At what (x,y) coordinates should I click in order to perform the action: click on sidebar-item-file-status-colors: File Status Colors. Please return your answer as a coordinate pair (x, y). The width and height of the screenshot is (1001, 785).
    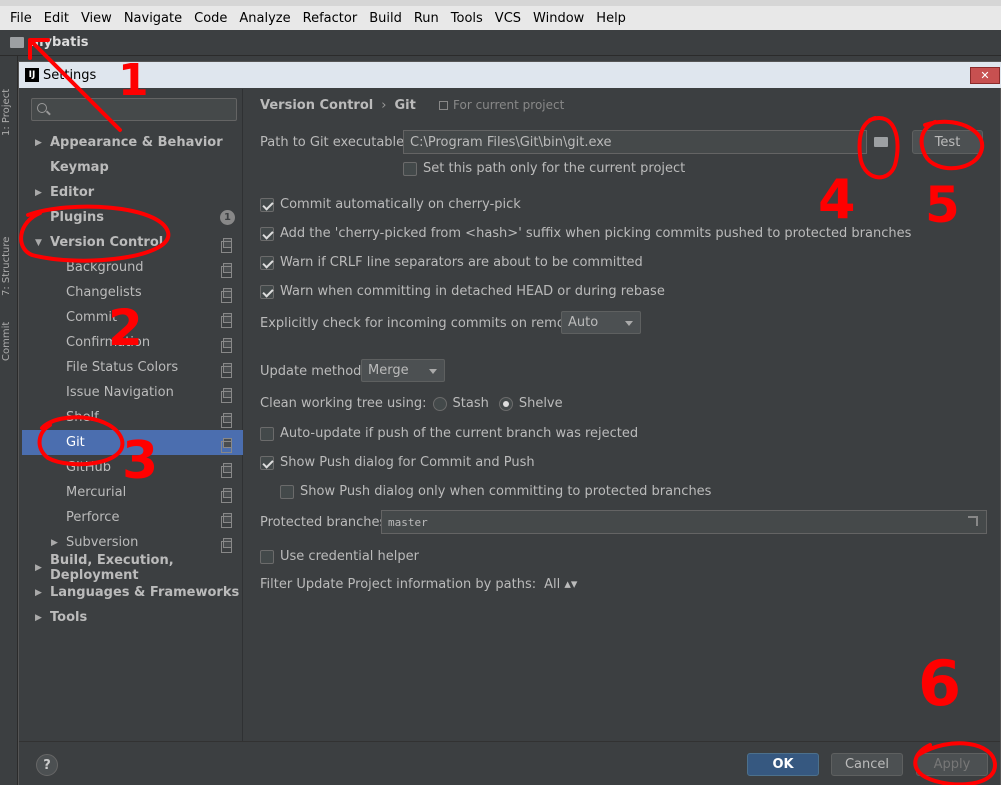
    Looking at the image, I should click on (132, 367).